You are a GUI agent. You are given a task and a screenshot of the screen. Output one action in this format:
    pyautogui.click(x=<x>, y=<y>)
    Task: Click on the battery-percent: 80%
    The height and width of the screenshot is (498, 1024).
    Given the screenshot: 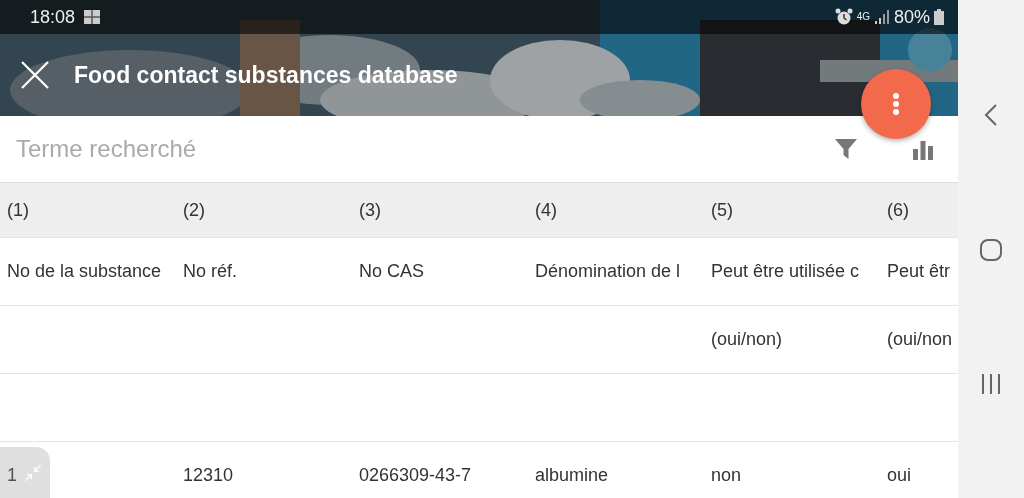 What is the action you would take?
    pyautogui.click(x=911, y=17)
    